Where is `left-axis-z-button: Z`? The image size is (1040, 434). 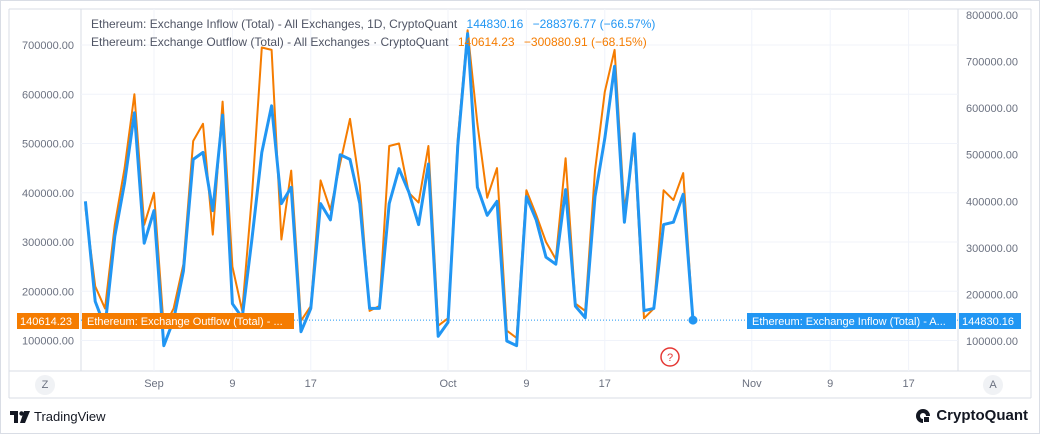 left-axis-z-button: Z is located at coordinates (45, 385).